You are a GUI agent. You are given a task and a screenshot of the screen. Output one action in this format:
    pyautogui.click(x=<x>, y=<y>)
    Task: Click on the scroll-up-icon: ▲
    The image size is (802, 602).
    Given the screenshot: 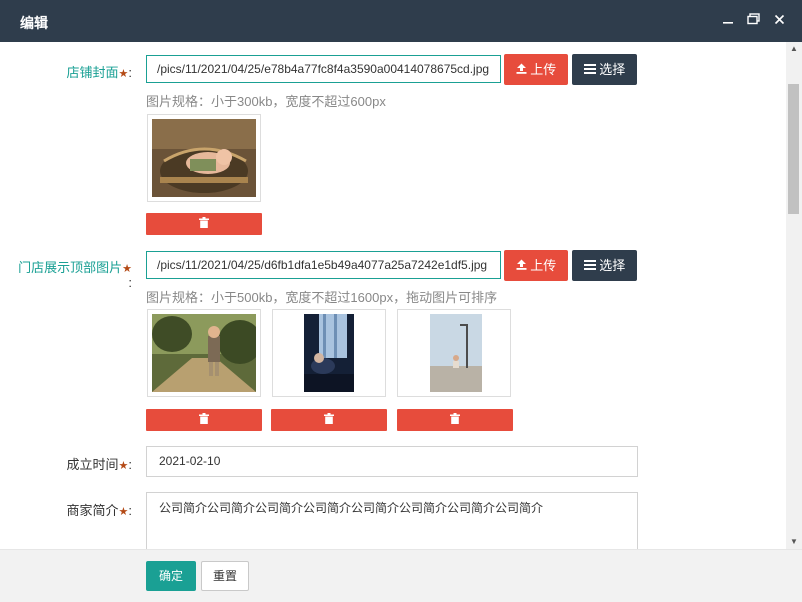 What is the action you would take?
    pyautogui.click(x=794, y=49)
    